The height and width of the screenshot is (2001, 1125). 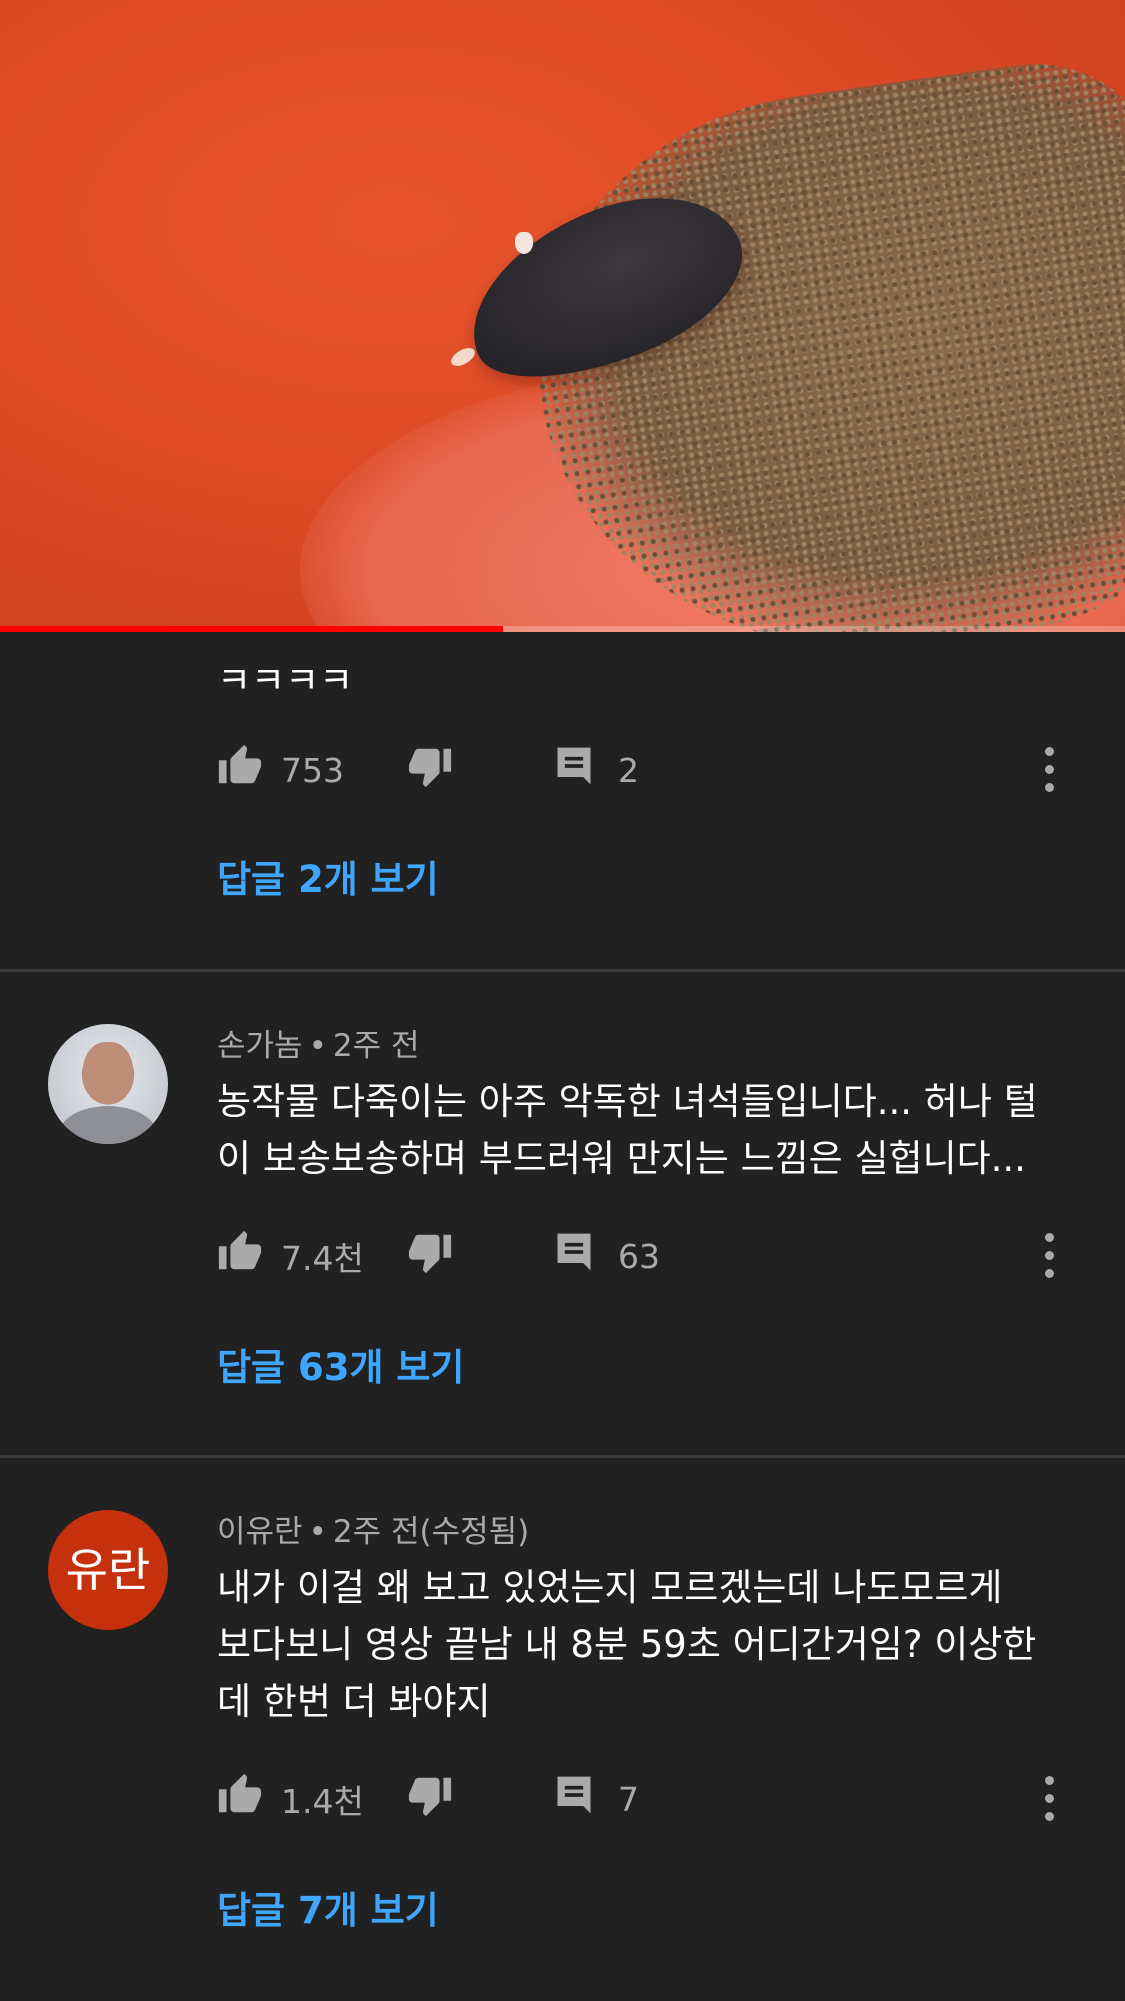 What do you see at coordinates (354, 1701) in the screenshot?
I see `comment-text-line: 데 한번 더 봐야지` at bounding box center [354, 1701].